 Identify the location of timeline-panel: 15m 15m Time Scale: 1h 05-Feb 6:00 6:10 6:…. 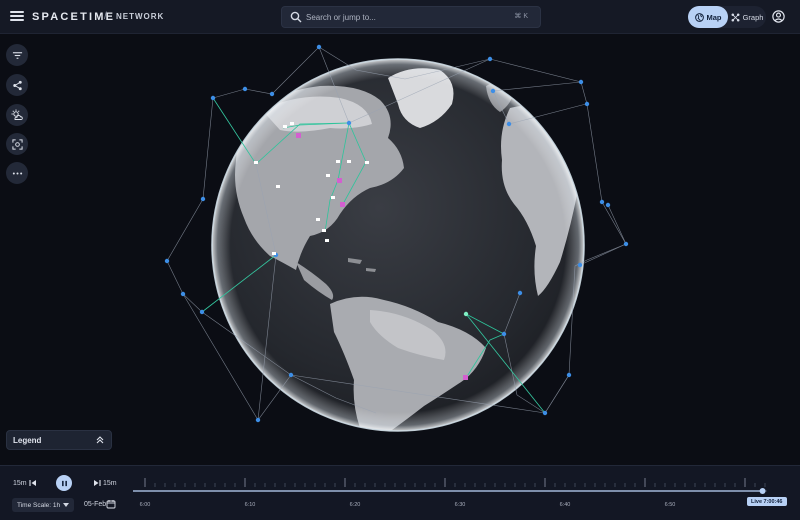
(400, 492).